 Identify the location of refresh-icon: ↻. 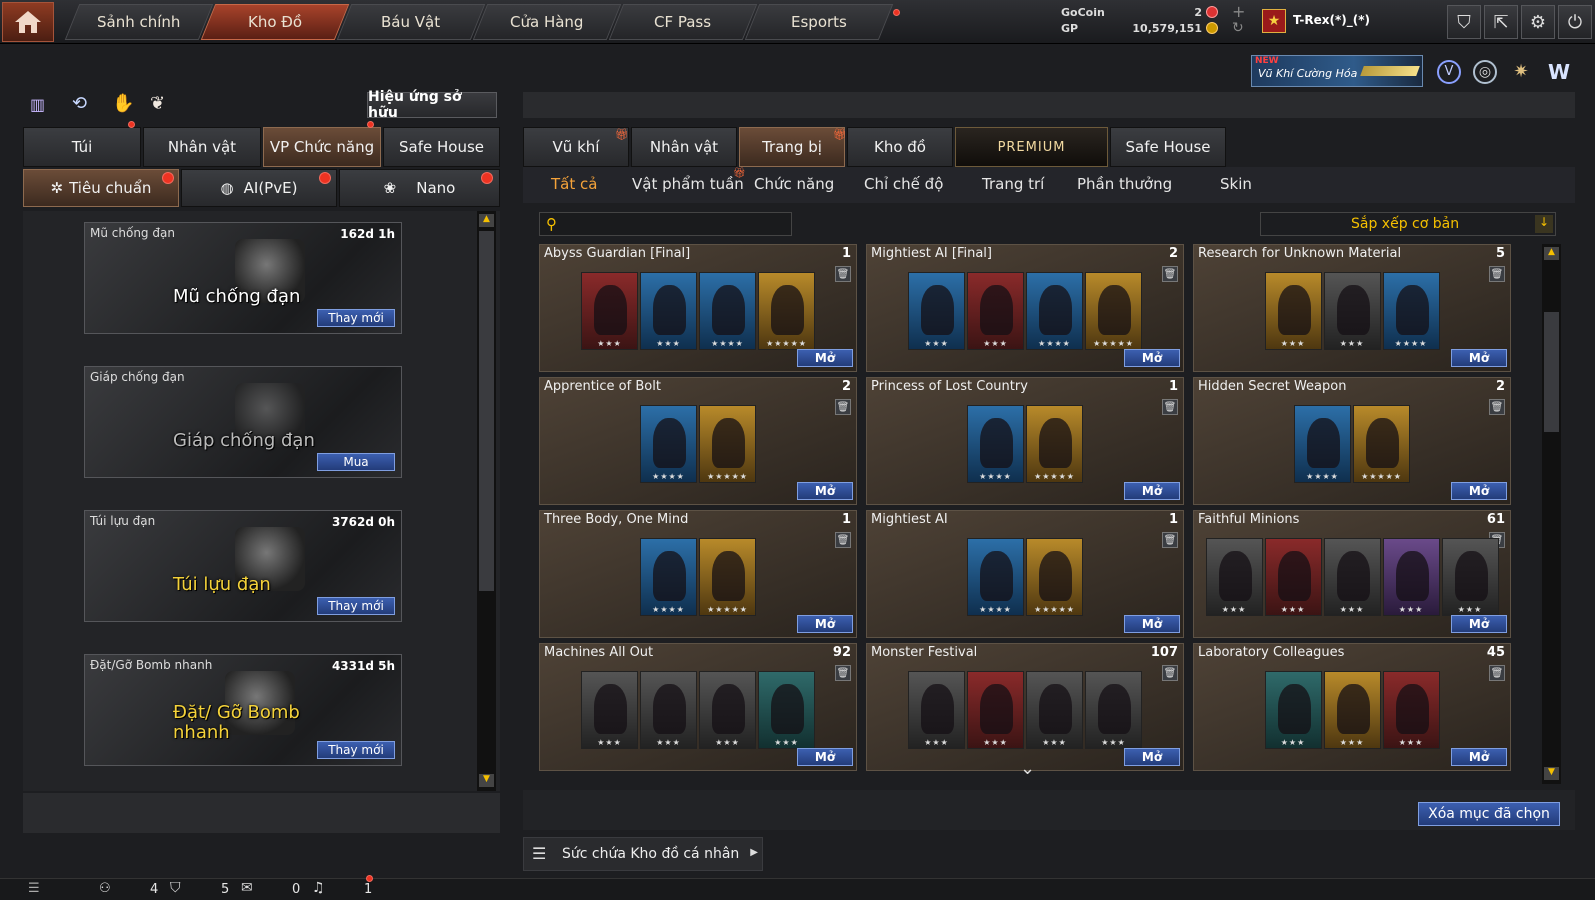
(1238, 28).